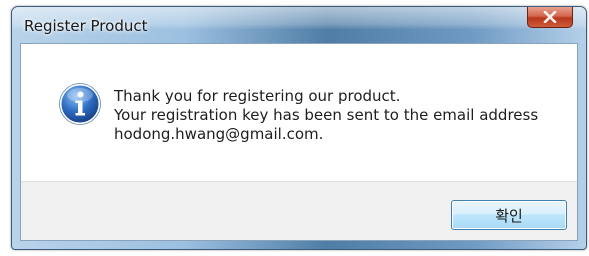  Describe the element at coordinates (80, 104) in the screenshot. I see `information-icon` at that location.